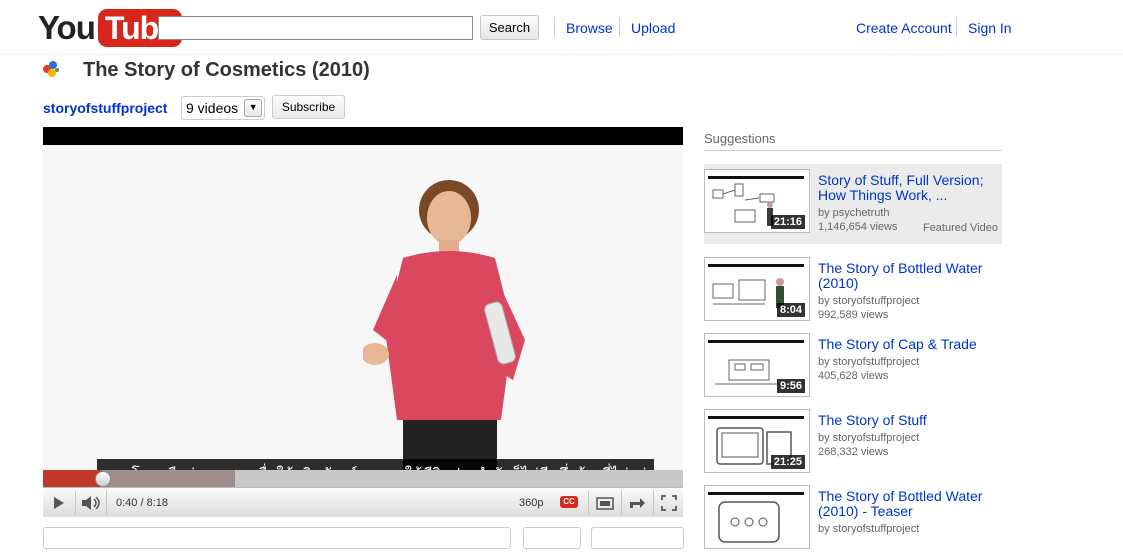 The height and width of the screenshot is (560, 1123). I want to click on player-controls: 0:40 / 8:18 360p CC, so click(363, 502).